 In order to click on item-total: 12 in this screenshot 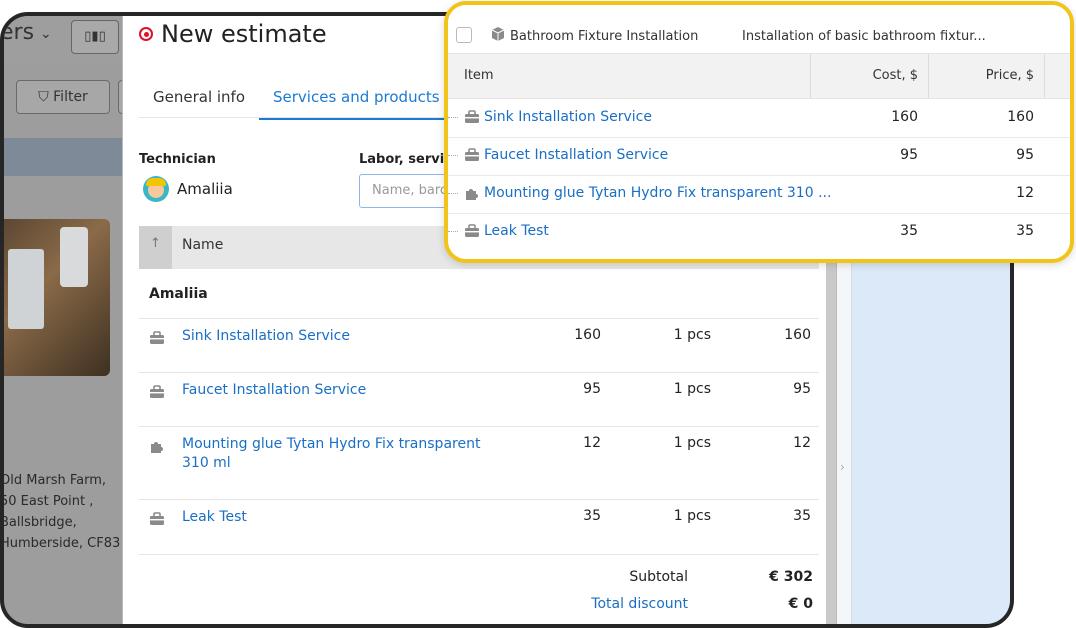, I will do `click(802, 443)`.